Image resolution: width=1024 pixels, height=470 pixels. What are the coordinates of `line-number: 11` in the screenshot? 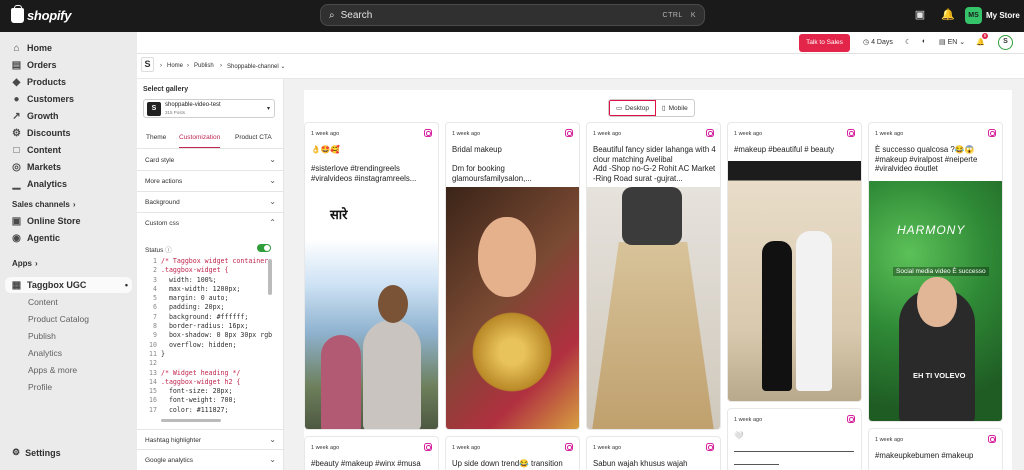 It's located at (153, 353).